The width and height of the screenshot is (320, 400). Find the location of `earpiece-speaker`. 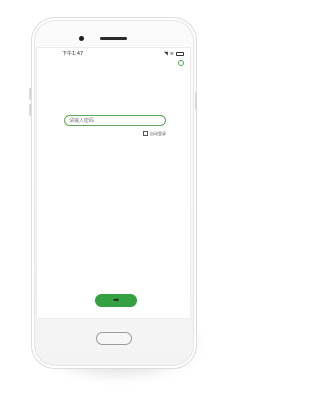

earpiece-speaker is located at coordinates (113, 38).